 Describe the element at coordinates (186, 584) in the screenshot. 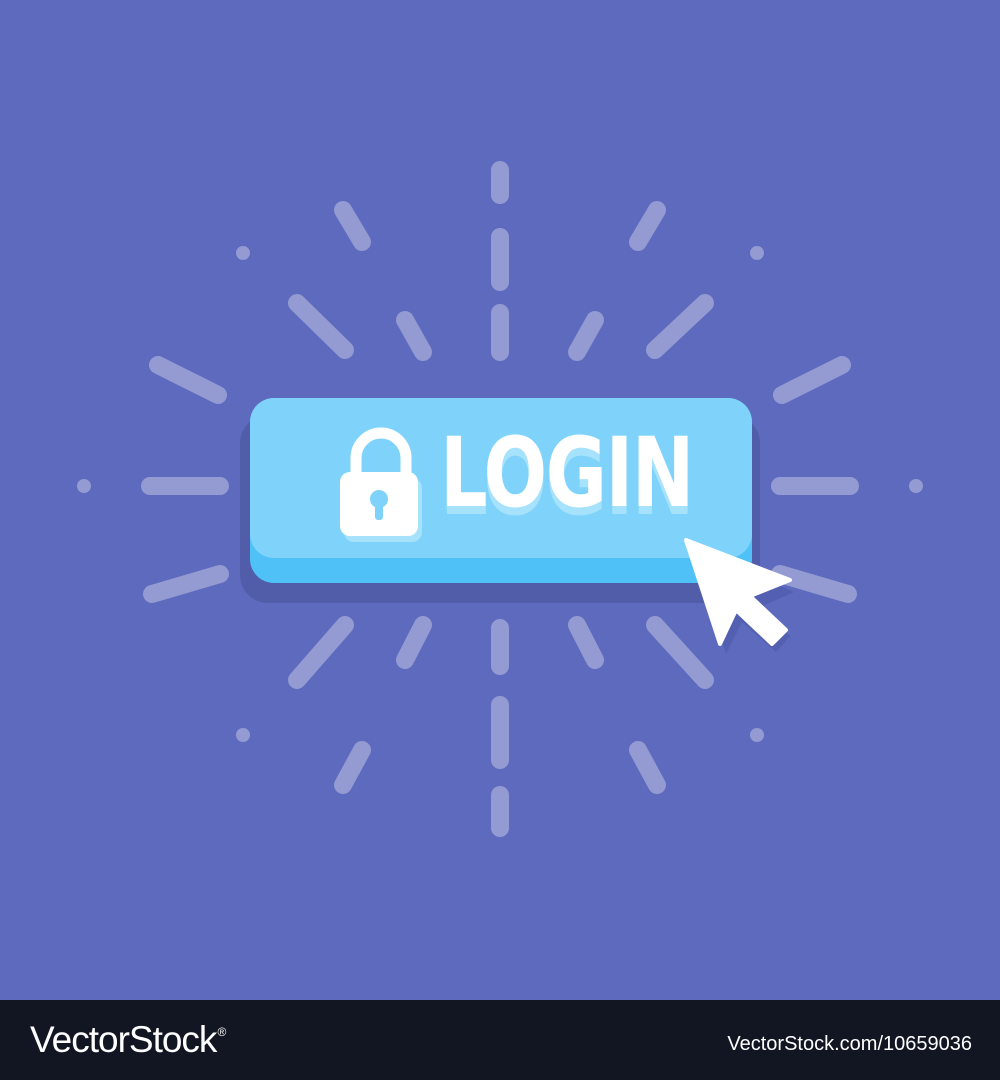

I see `ray-left-lower` at that location.